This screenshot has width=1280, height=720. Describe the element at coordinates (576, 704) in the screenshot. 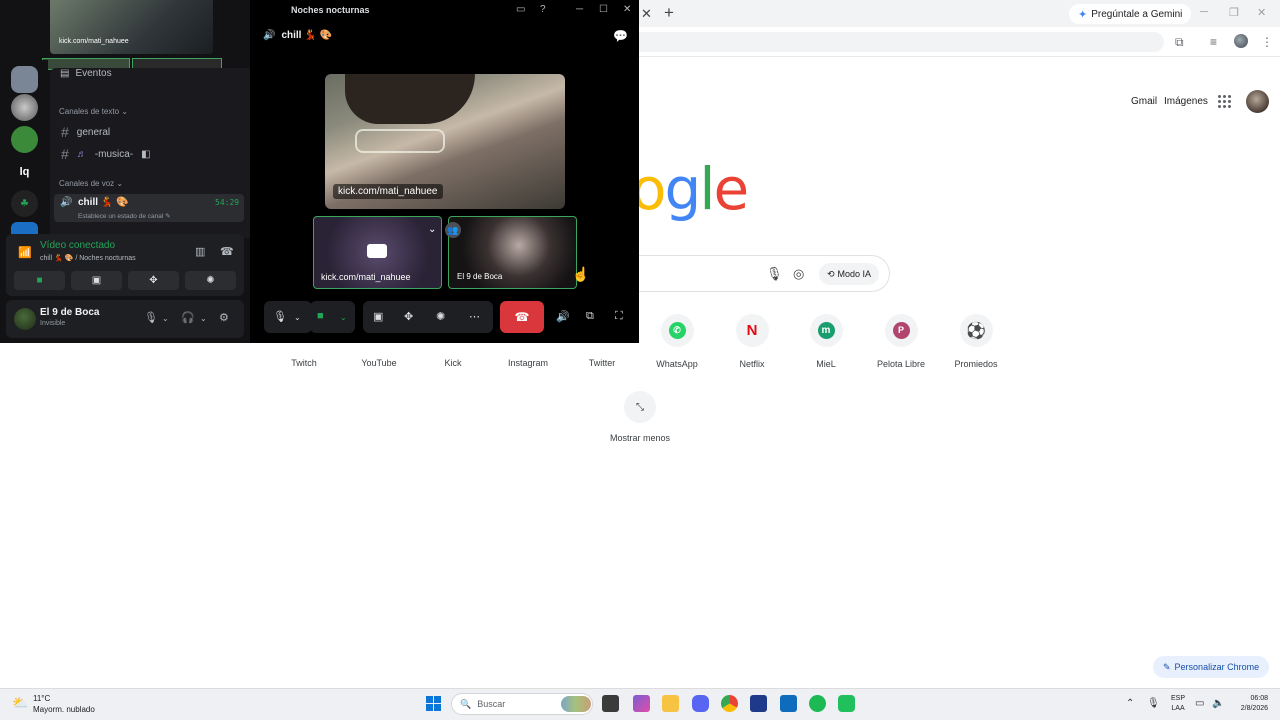

I see `search-highlight-image` at that location.